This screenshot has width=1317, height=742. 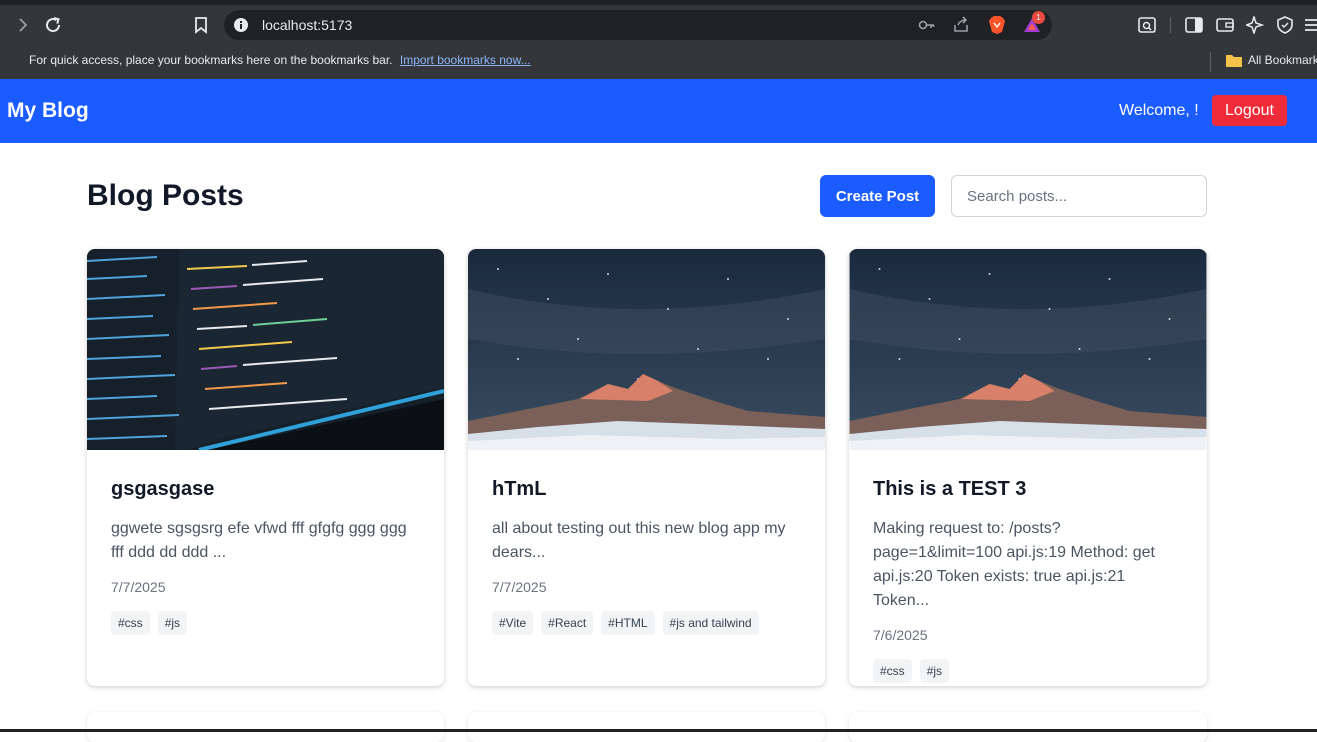 I want to click on logout-button: Logout, so click(x=1249, y=110).